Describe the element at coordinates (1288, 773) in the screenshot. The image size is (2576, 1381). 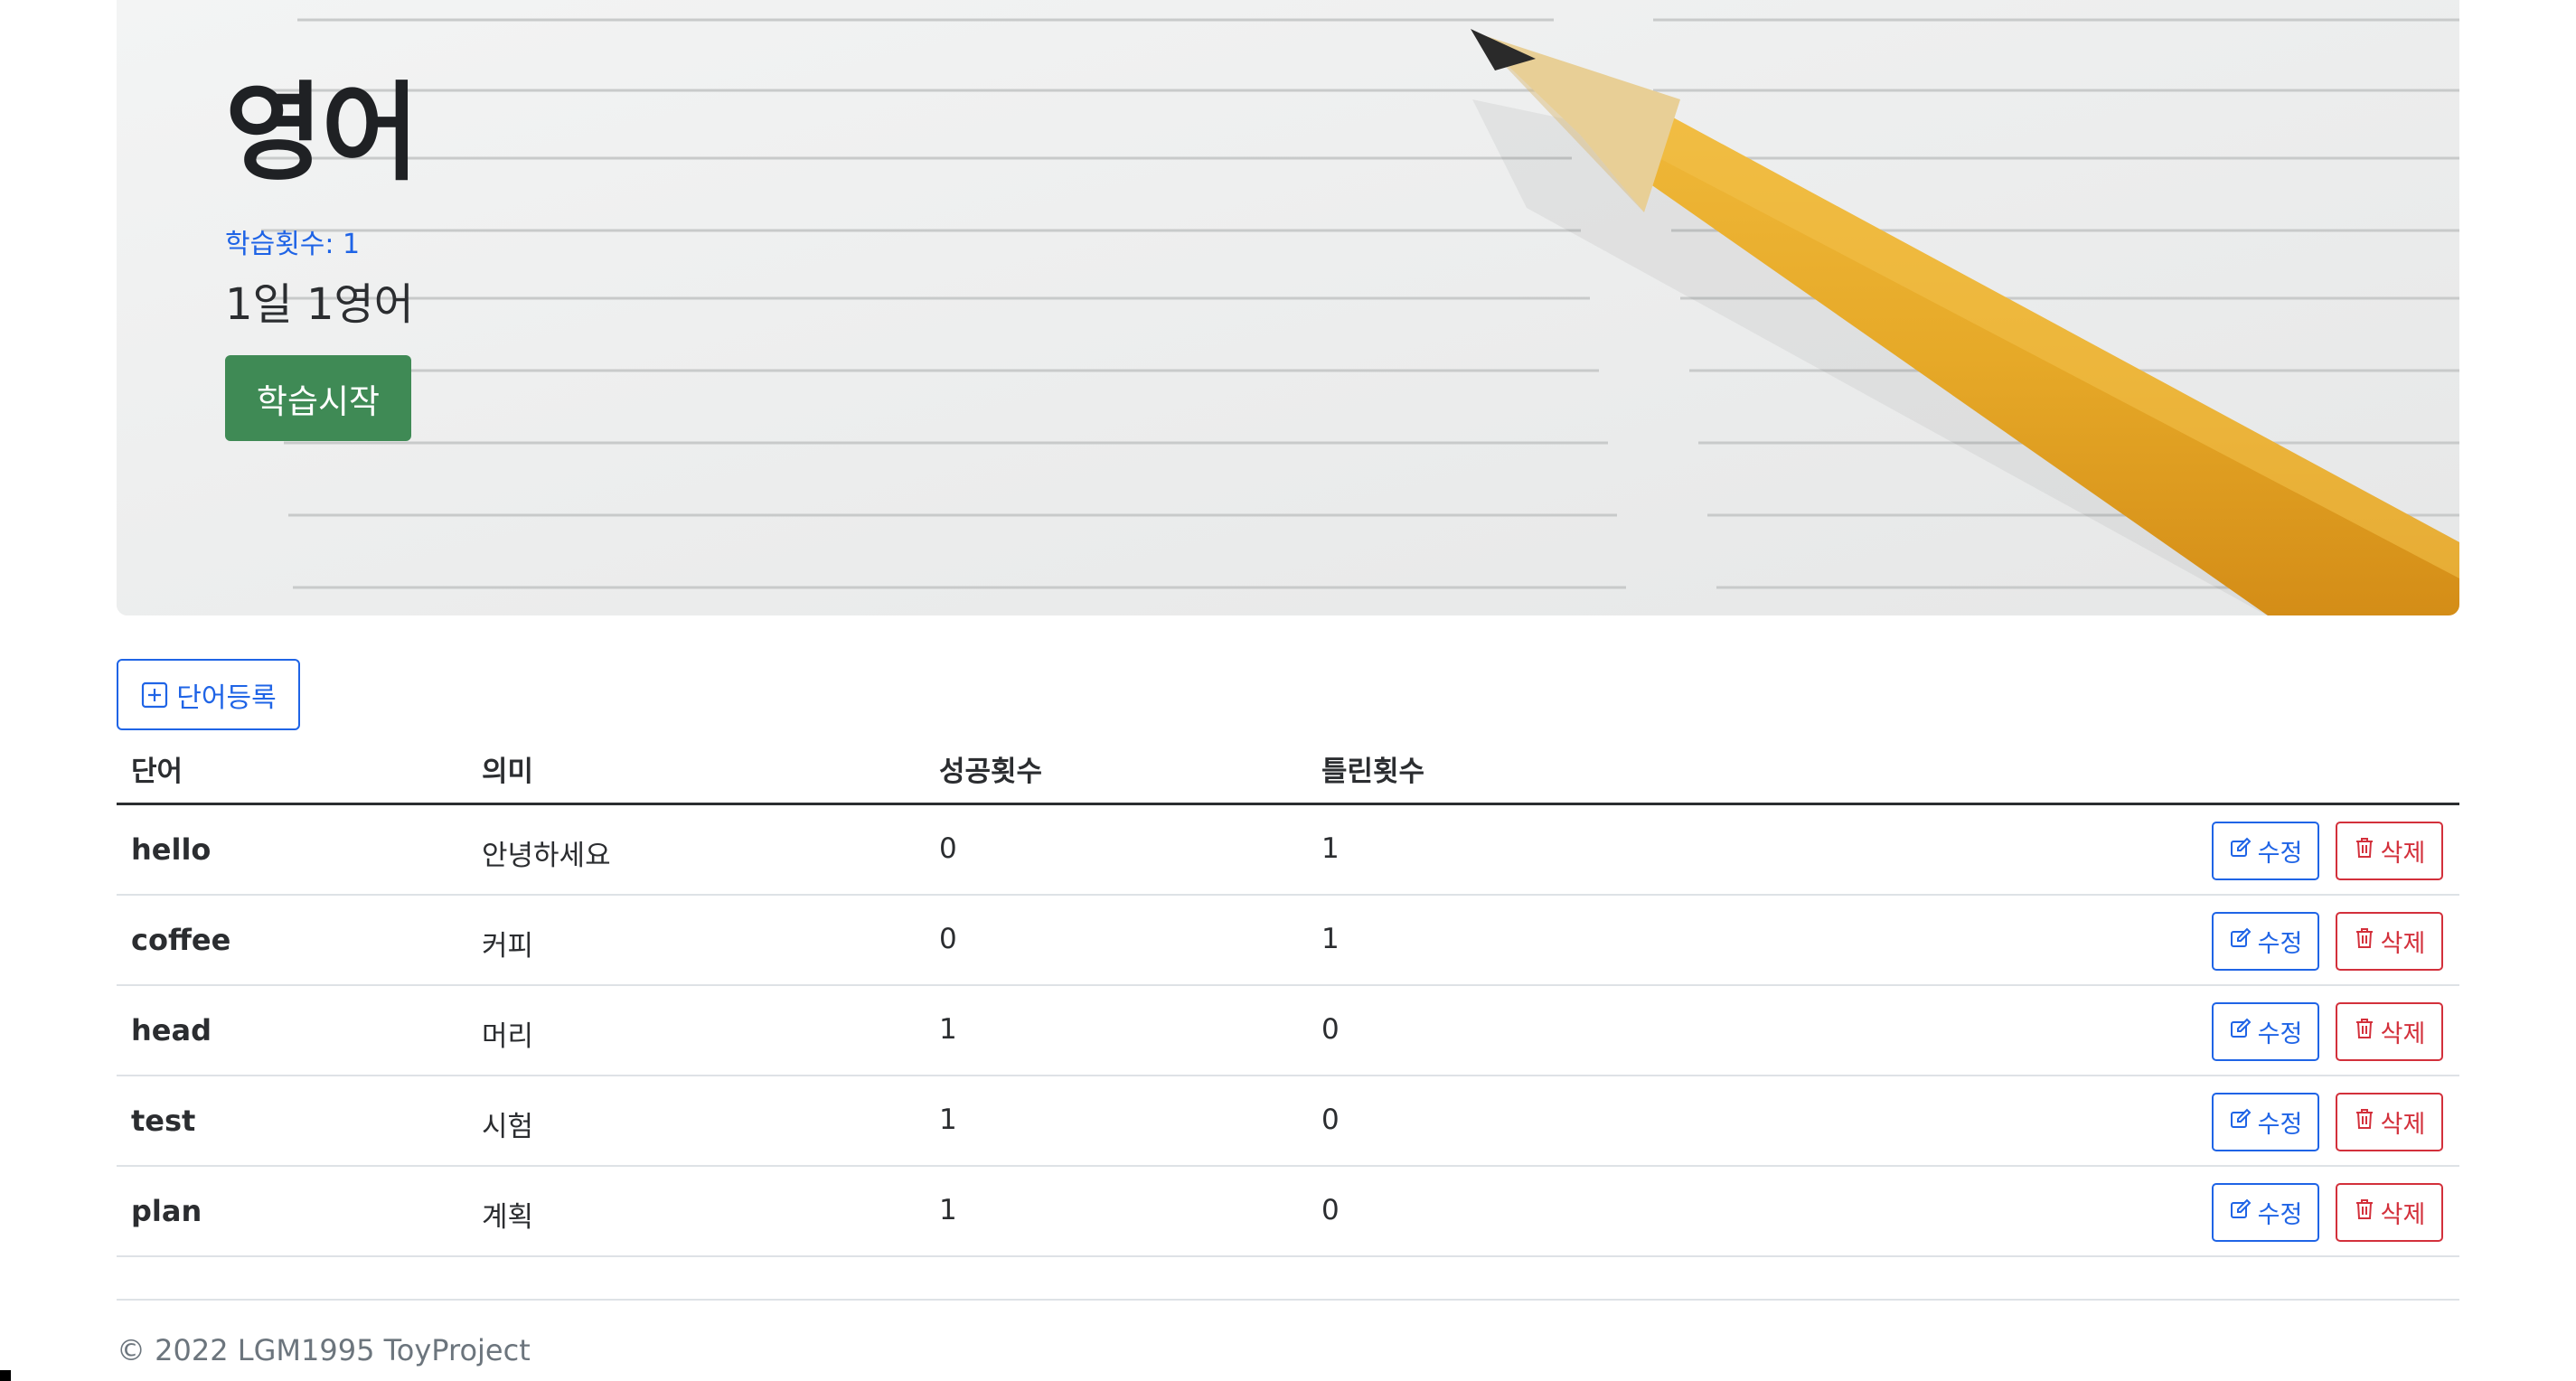
I see `table-header: 단어 의미 성공횟수 틀린횟수` at that location.